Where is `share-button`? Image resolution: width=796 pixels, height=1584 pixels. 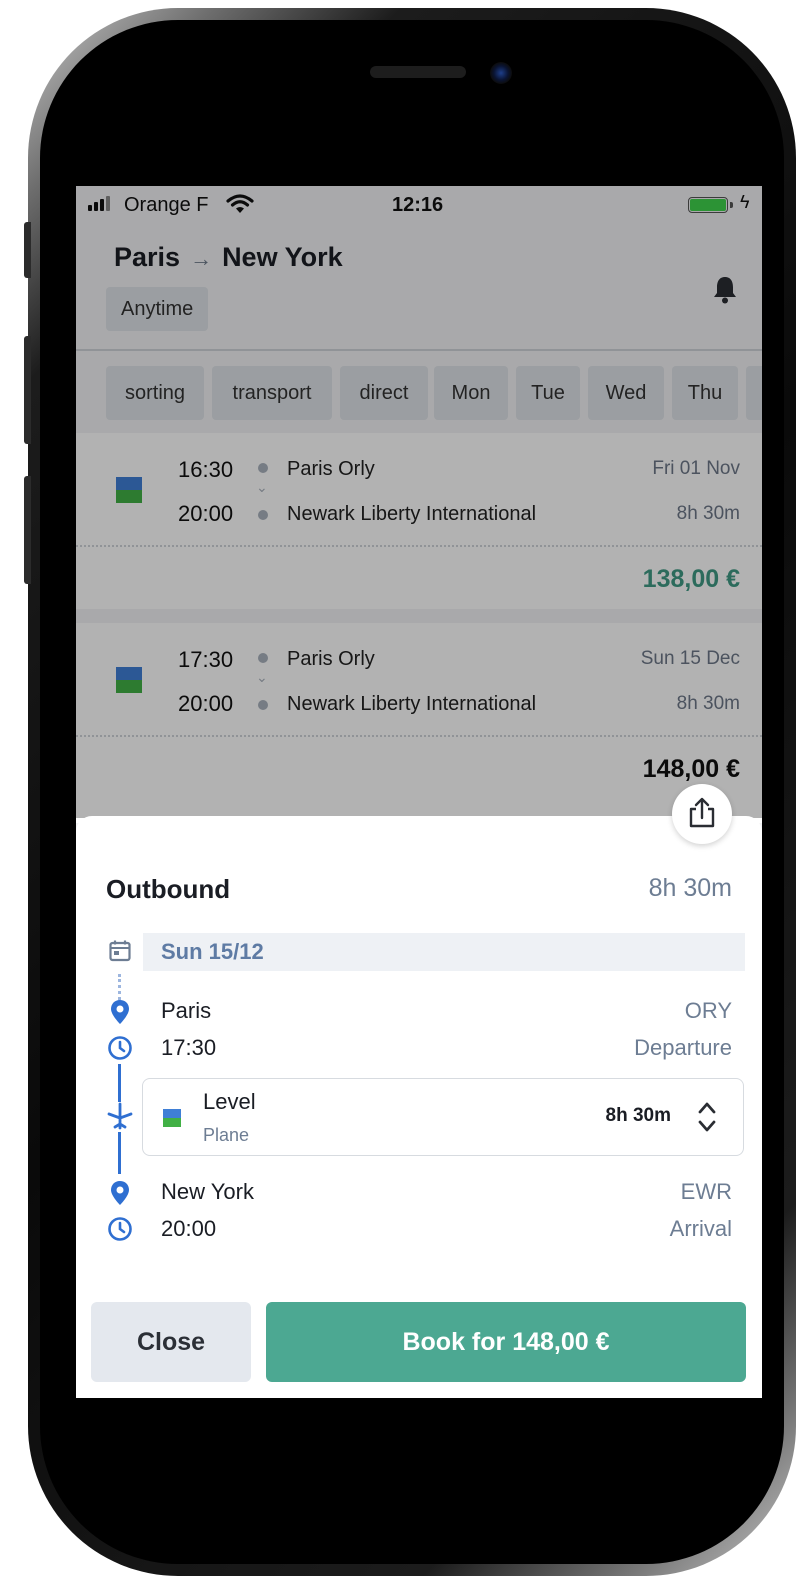
share-button is located at coordinates (702, 814).